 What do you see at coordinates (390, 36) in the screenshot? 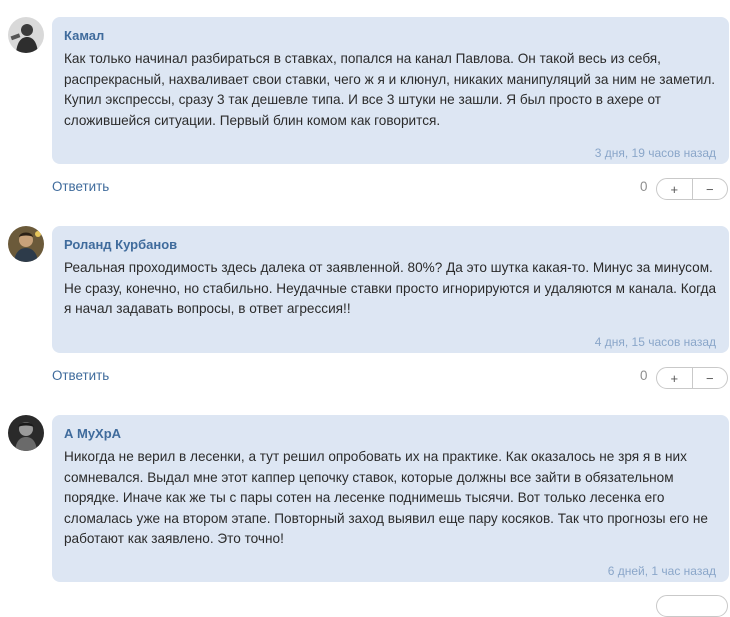
I see `comment-author: Камал` at bounding box center [390, 36].